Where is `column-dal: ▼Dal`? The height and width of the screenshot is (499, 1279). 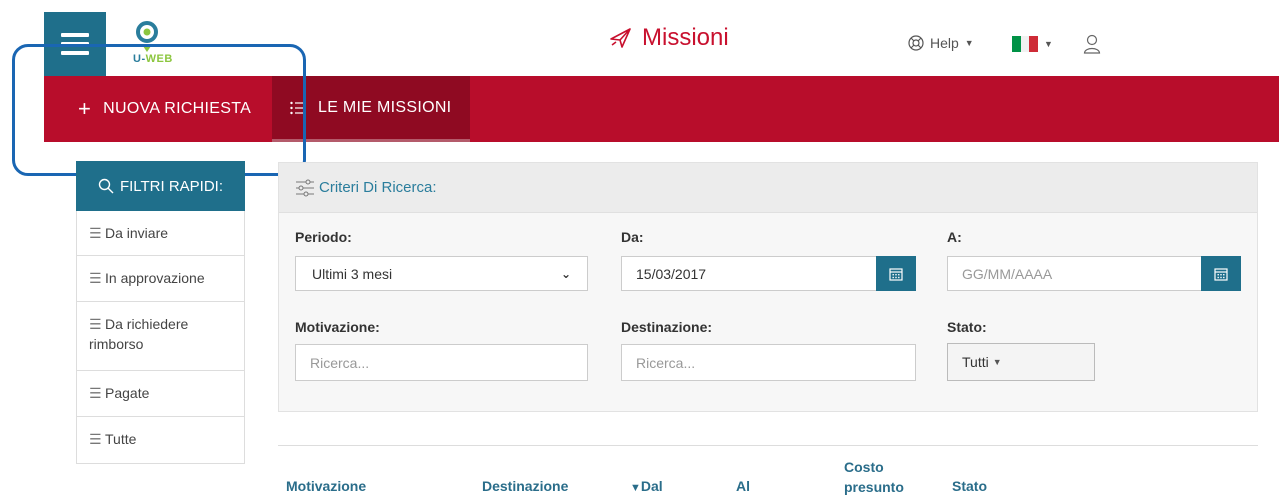 column-dal: ▼Dal is located at coordinates (646, 486).